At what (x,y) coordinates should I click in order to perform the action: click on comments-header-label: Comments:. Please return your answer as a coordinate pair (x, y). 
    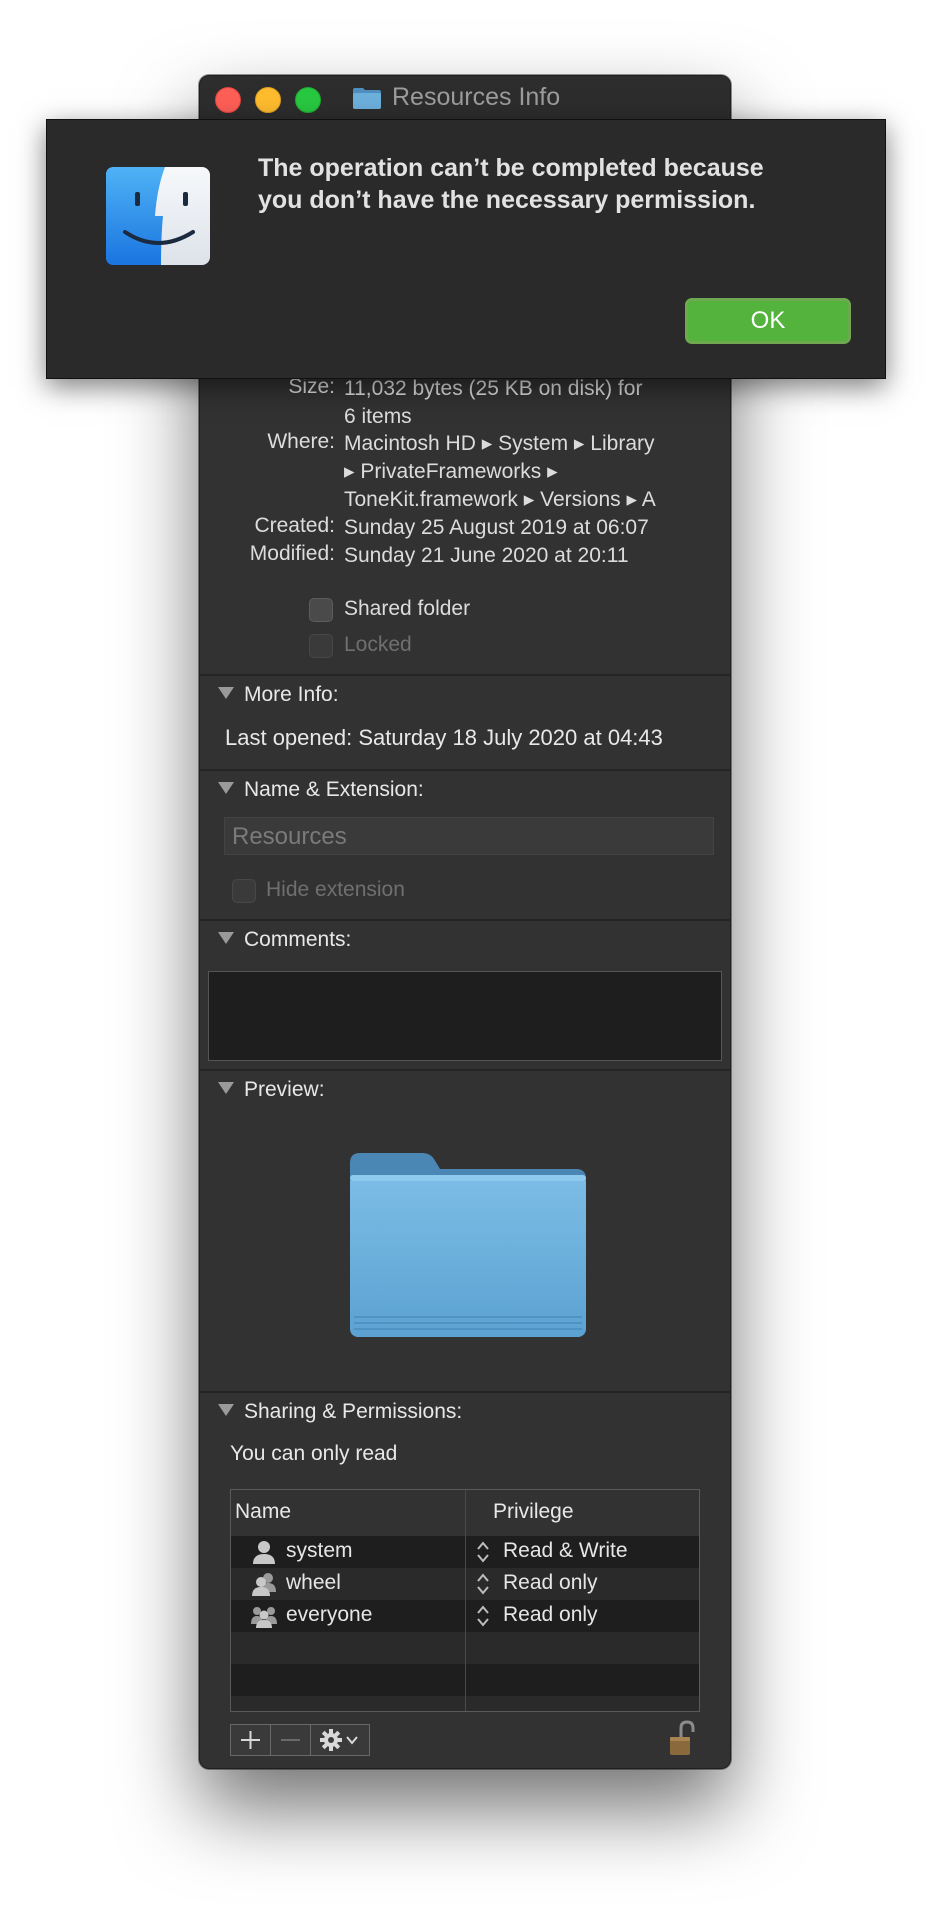
    Looking at the image, I should click on (298, 939).